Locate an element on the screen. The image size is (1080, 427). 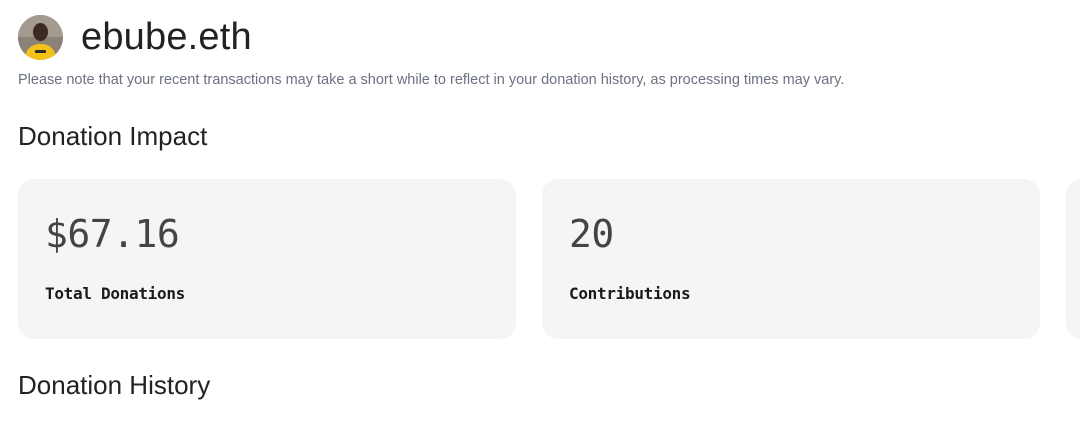
total-donations-label: Total Donations is located at coordinates (115, 293).